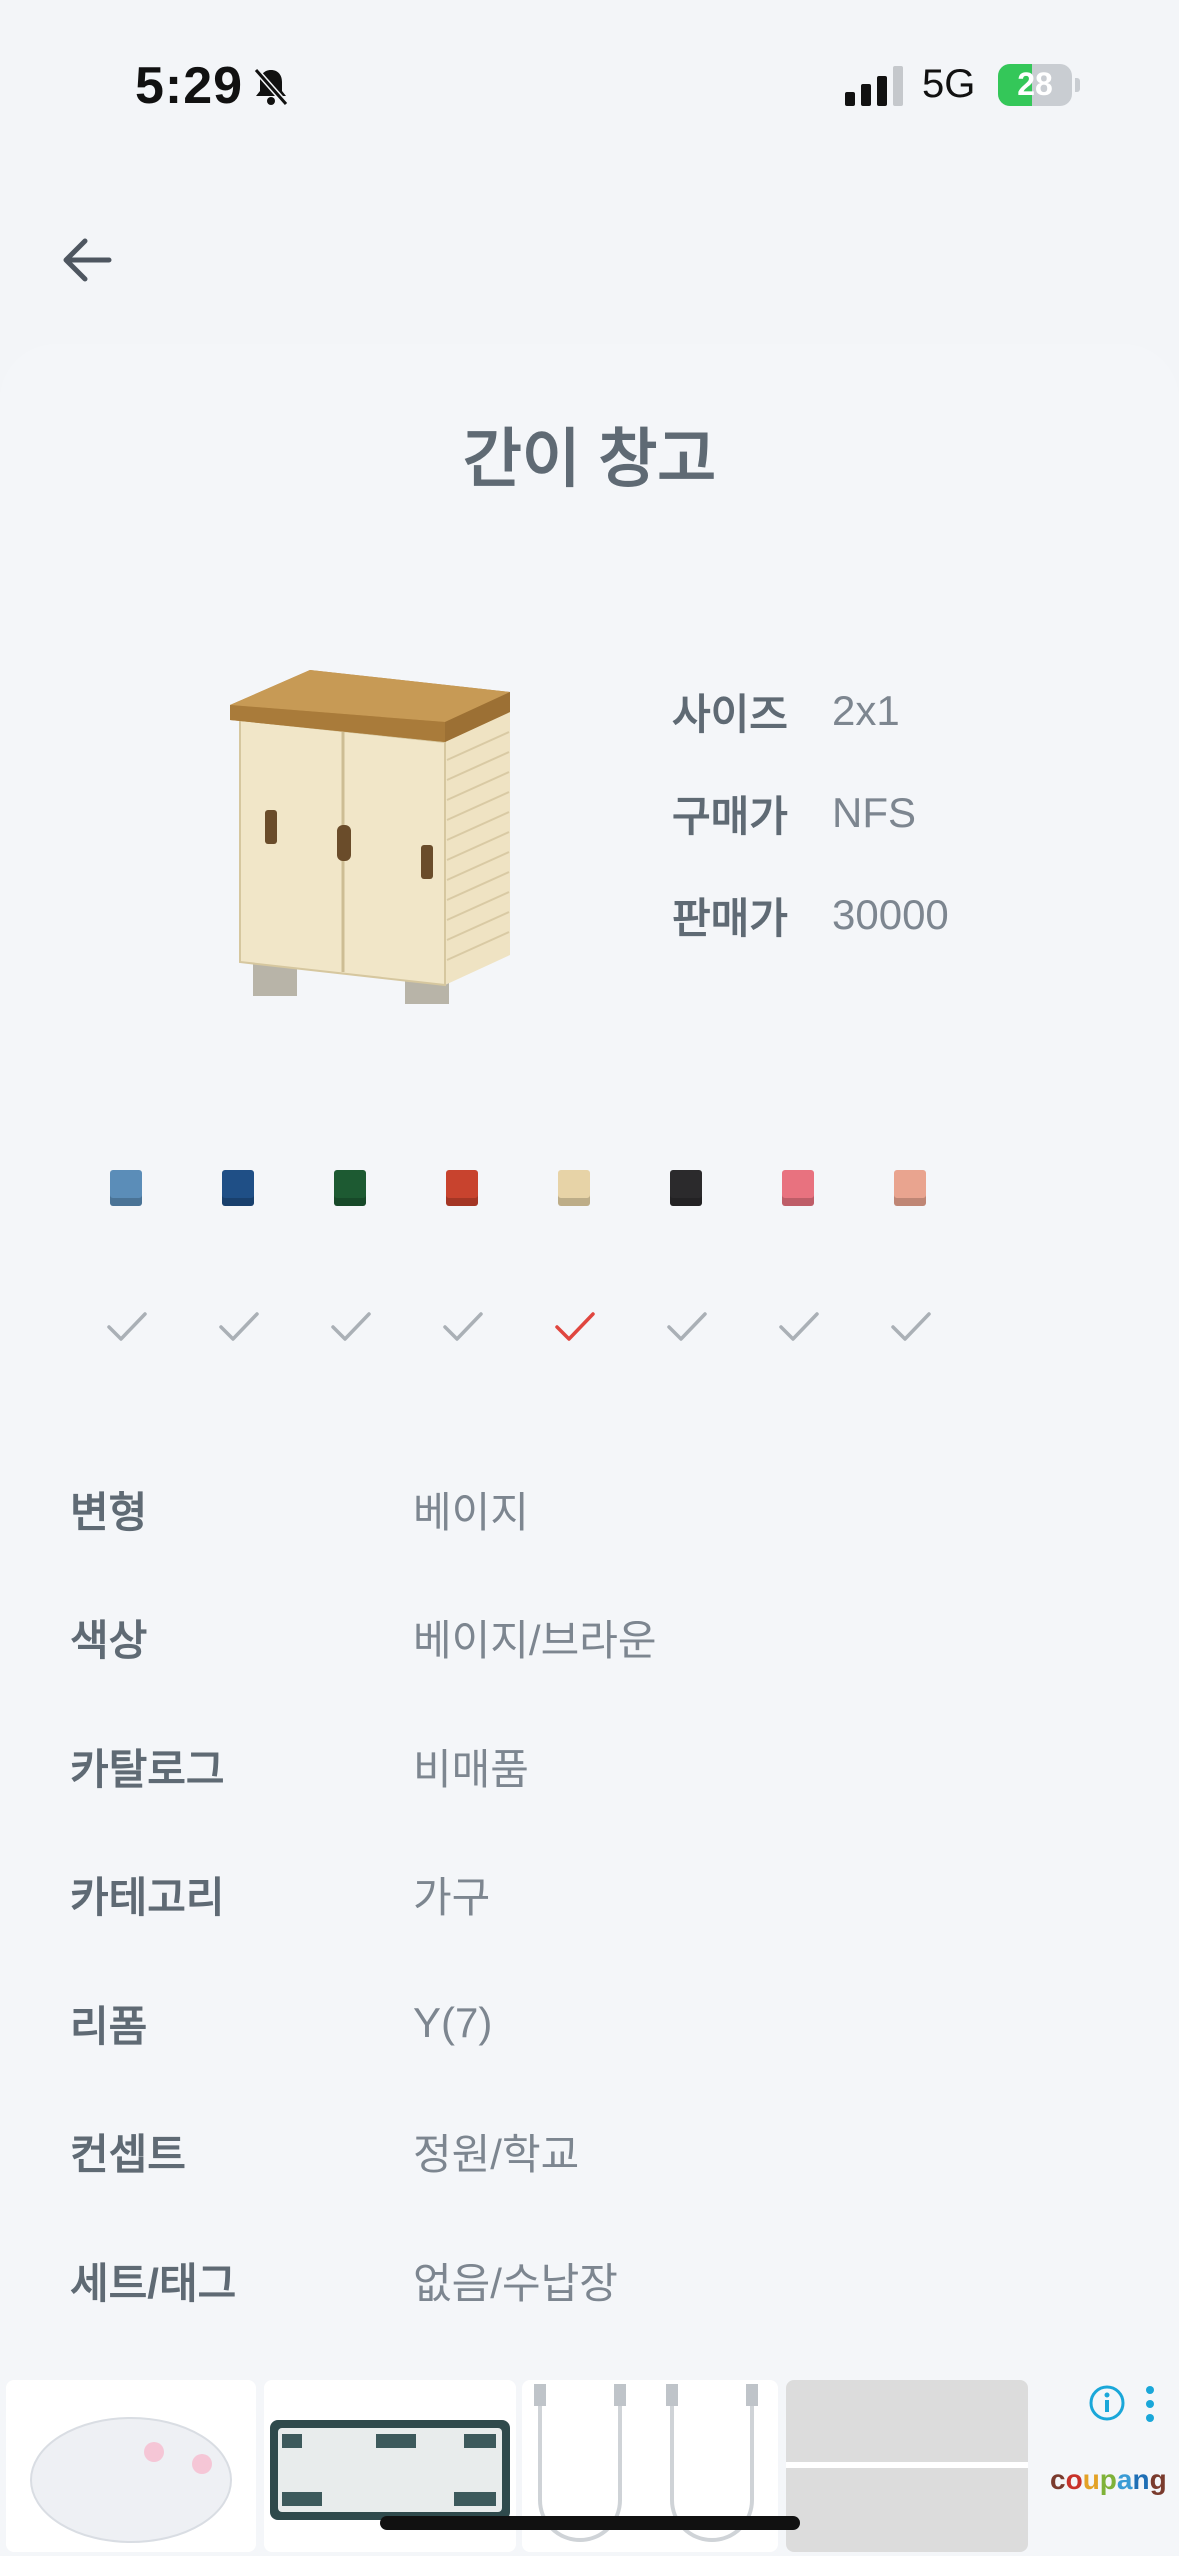 Image resolution: width=1179 pixels, height=2556 pixels. I want to click on battery-icon: 28, so click(1039, 85).